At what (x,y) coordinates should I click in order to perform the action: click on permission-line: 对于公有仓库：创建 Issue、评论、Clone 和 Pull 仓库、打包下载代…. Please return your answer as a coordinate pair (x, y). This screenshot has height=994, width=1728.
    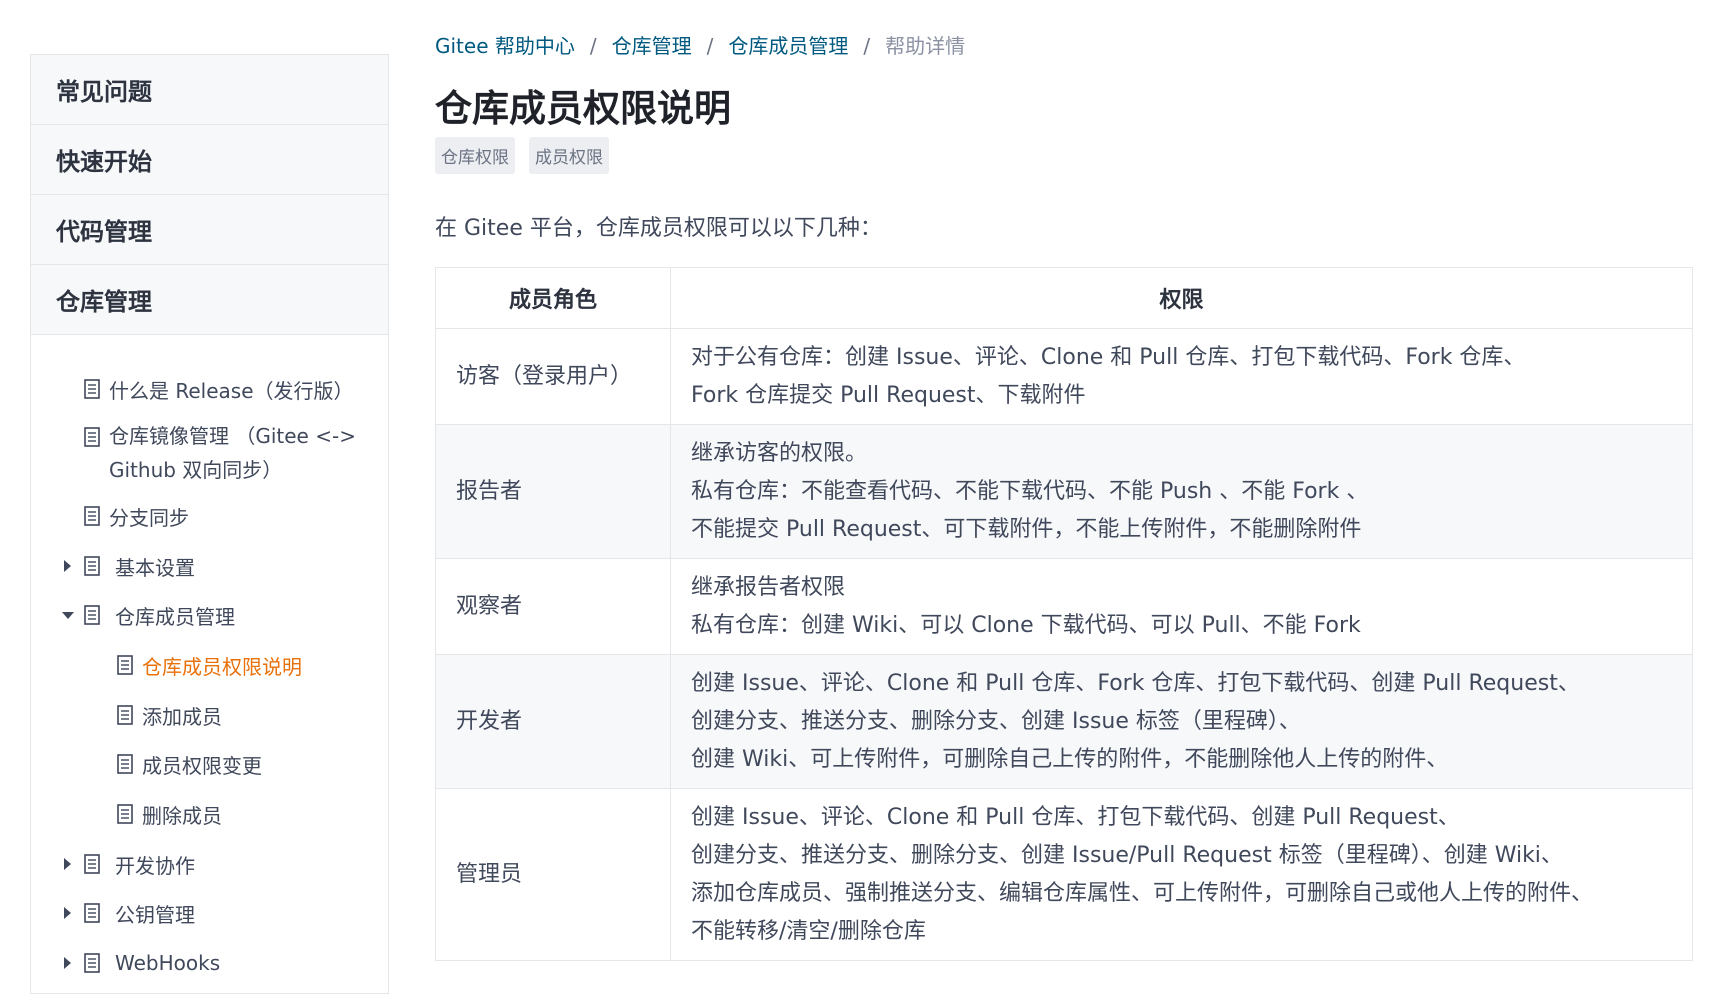
    Looking at the image, I should click on (1108, 357).